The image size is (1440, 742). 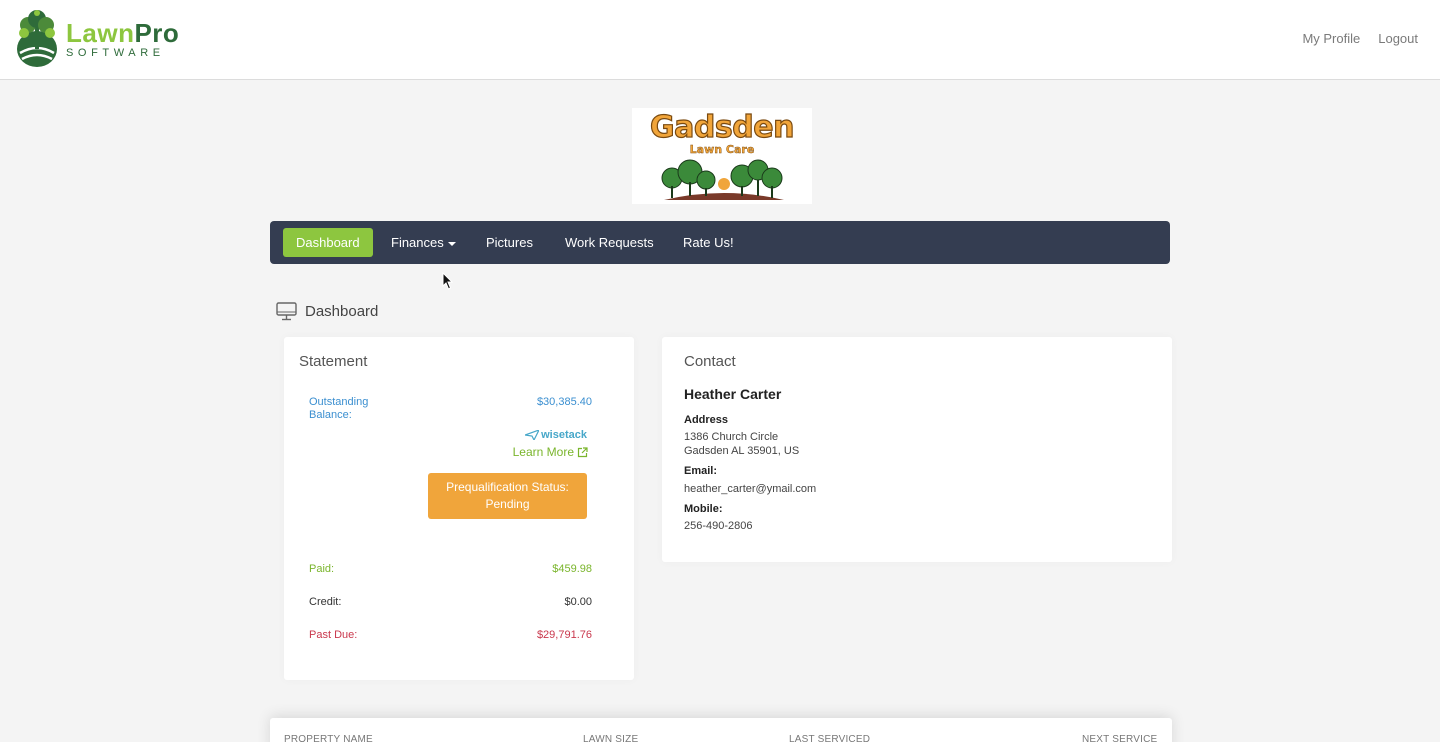 What do you see at coordinates (703, 509) in the screenshot?
I see `mobile-label: Mobile:` at bounding box center [703, 509].